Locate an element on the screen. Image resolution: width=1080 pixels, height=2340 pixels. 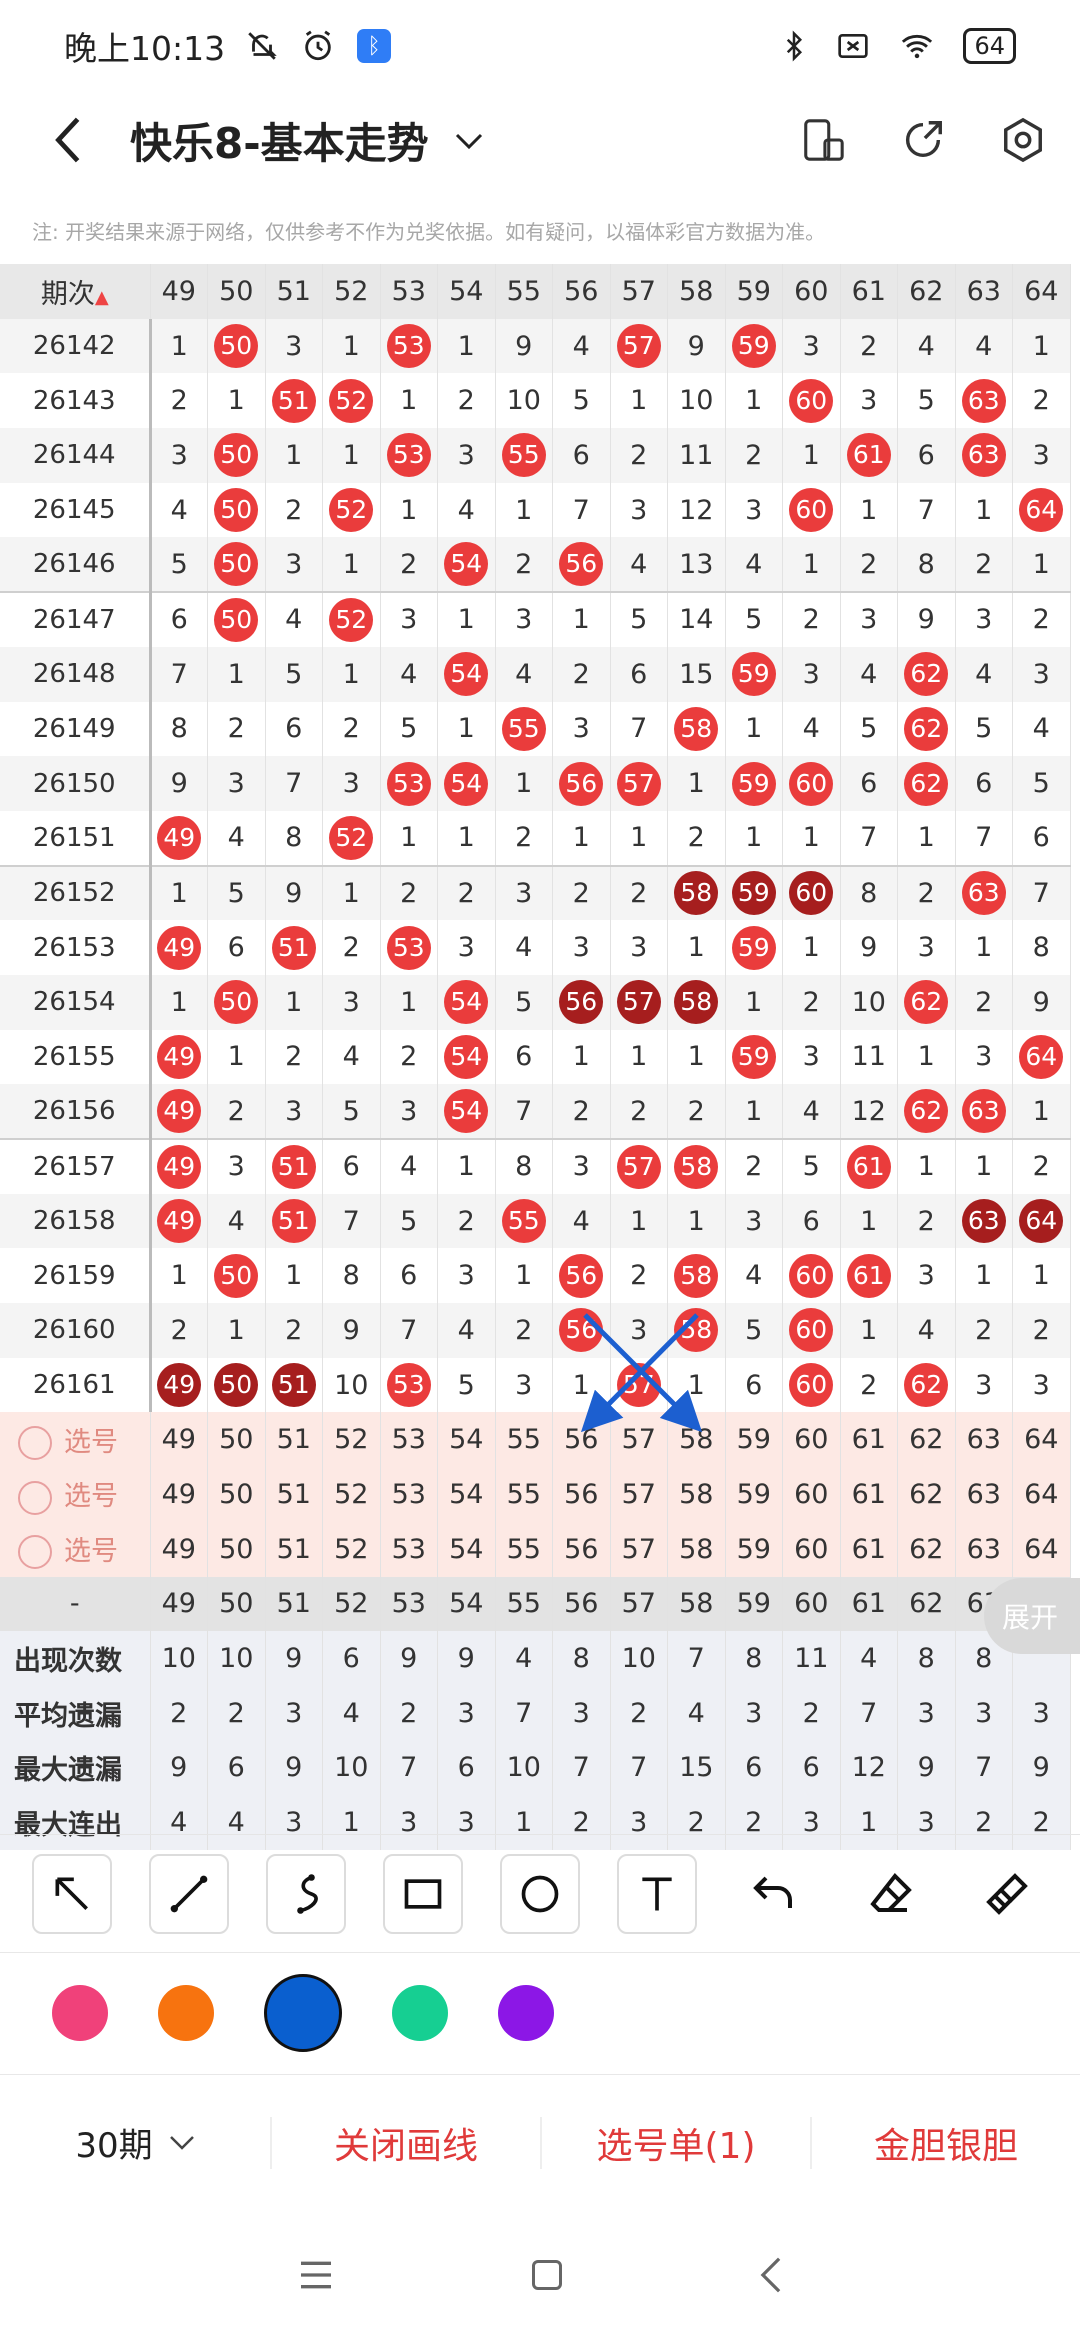
tool-clear is located at coordinates (1007, 1894).